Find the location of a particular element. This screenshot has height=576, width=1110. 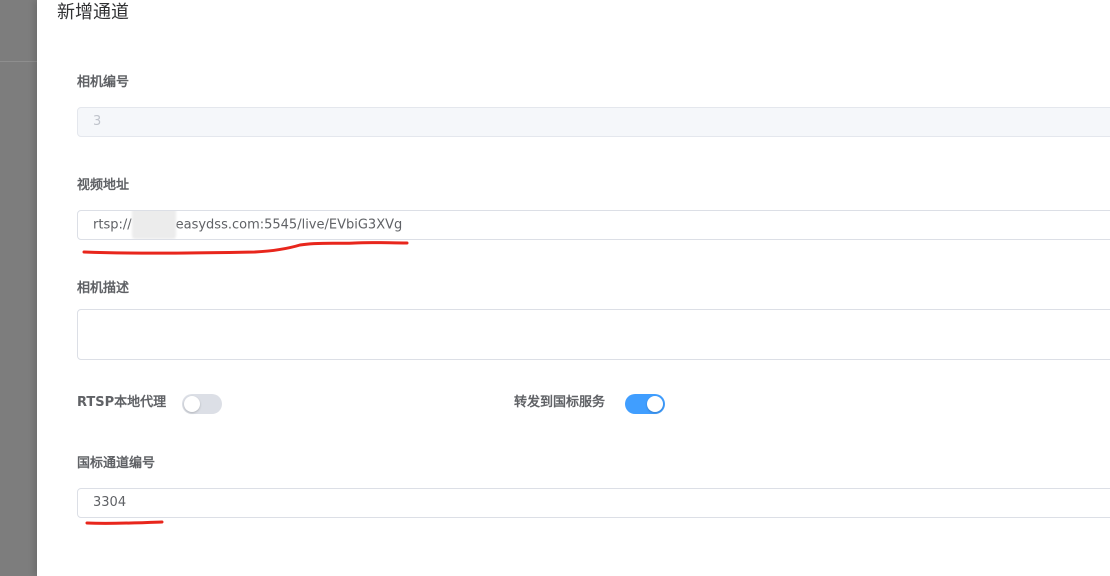

video-url-input: rtsp:// easydss.com:5545/live/EVbiG3XVg is located at coordinates (593, 225).